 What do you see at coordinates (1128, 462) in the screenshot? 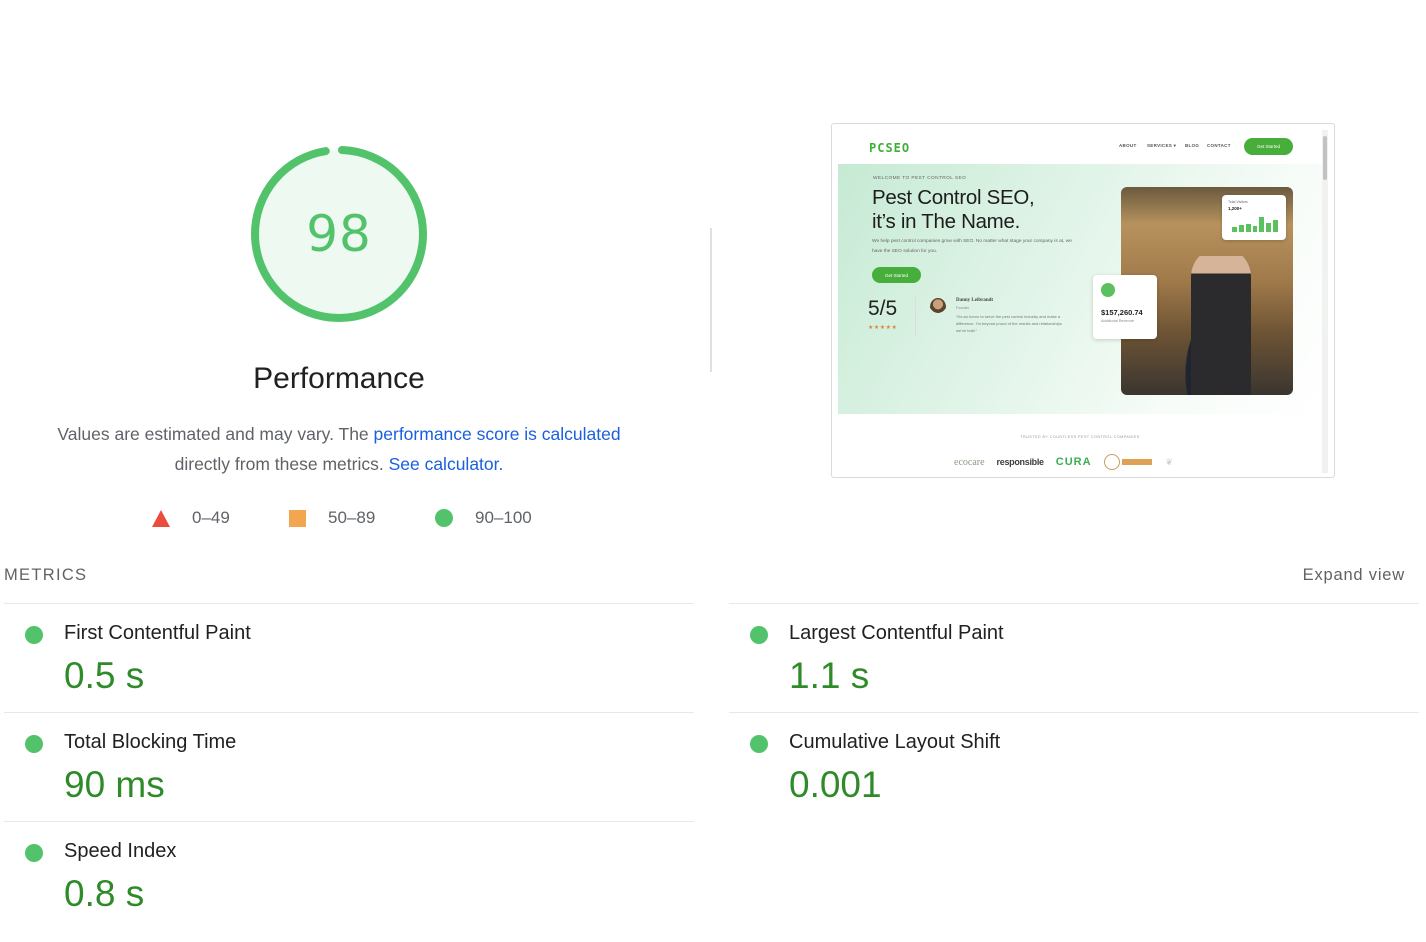
I see `partner-logo-badge` at bounding box center [1128, 462].